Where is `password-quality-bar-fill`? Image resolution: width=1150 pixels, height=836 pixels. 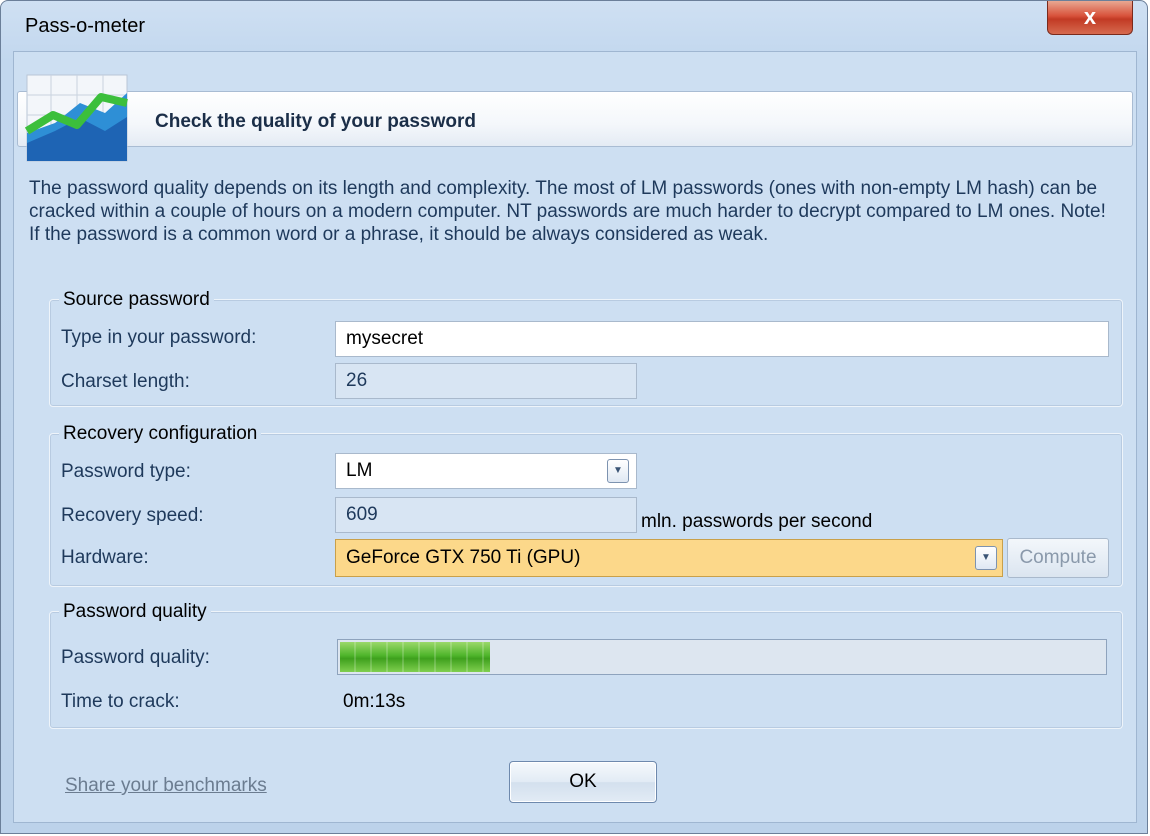
password-quality-bar-fill is located at coordinates (415, 657).